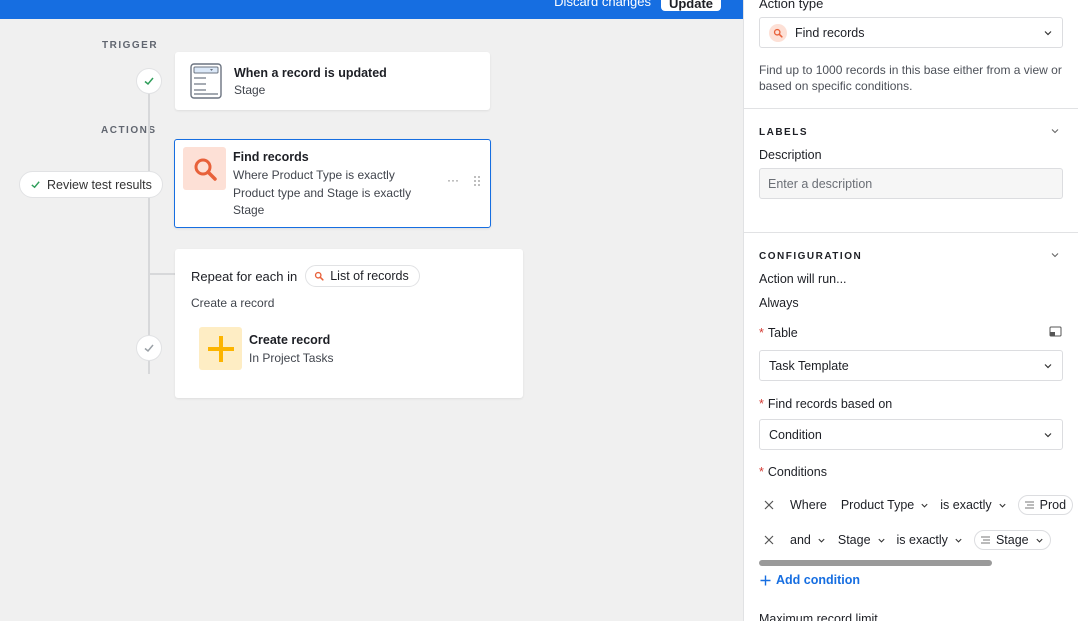 The height and width of the screenshot is (621, 1081). What do you see at coordinates (271, 157) in the screenshot?
I see `find-records-title: Find records` at bounding box center [271, 157].